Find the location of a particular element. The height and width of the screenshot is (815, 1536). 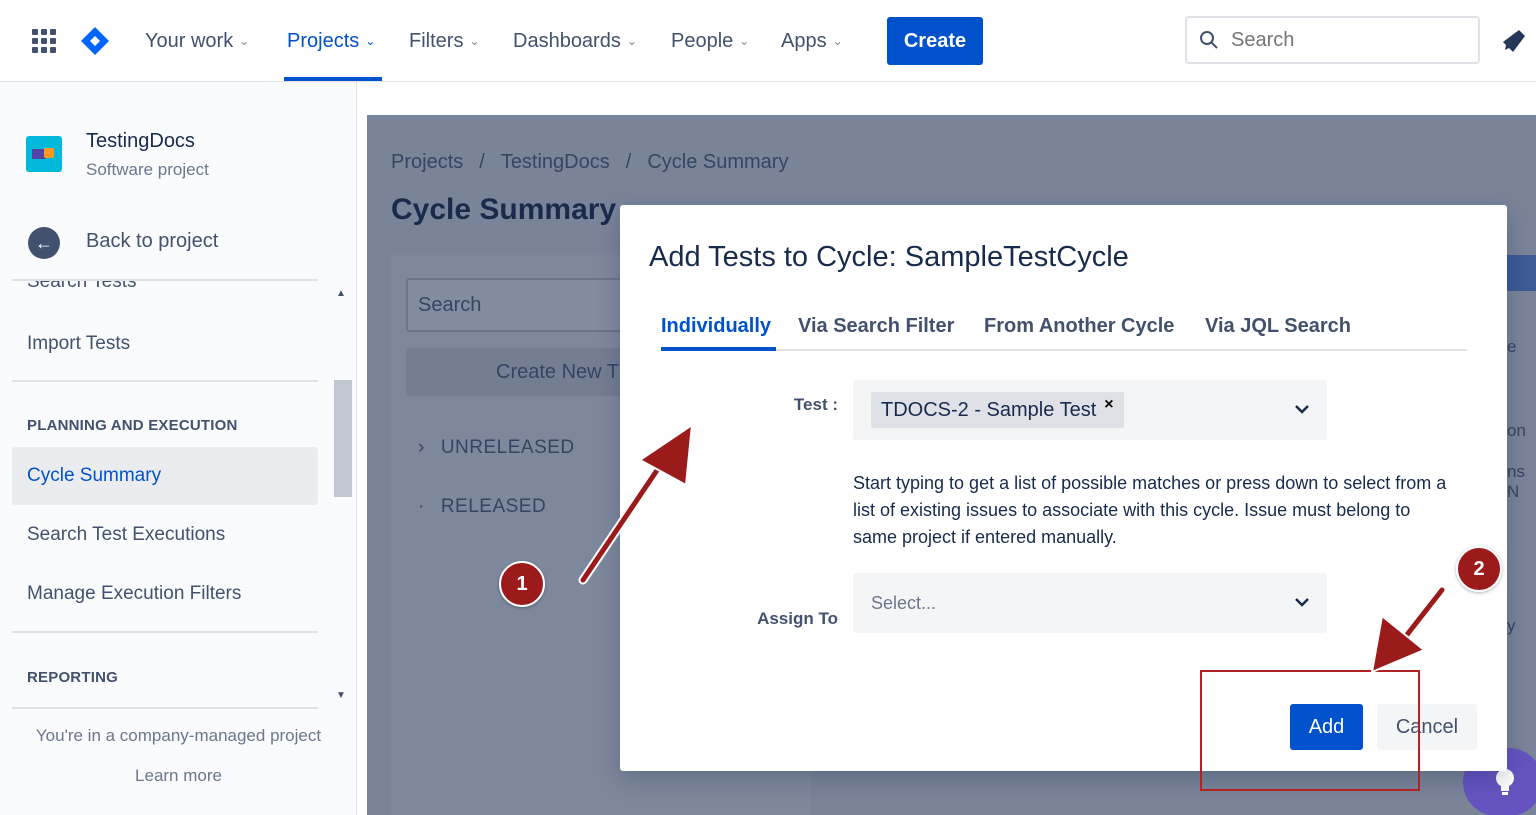

nav-filters: Filters ⌄ is located at coordinates (444, 41).